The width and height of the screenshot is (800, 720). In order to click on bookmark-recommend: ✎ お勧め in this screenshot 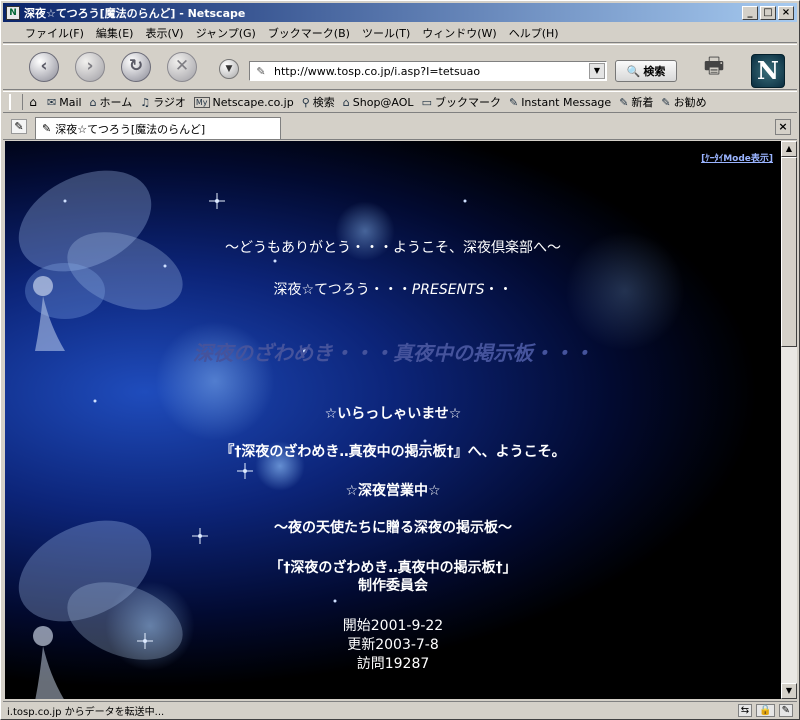, I will do `click(683, 102)`.